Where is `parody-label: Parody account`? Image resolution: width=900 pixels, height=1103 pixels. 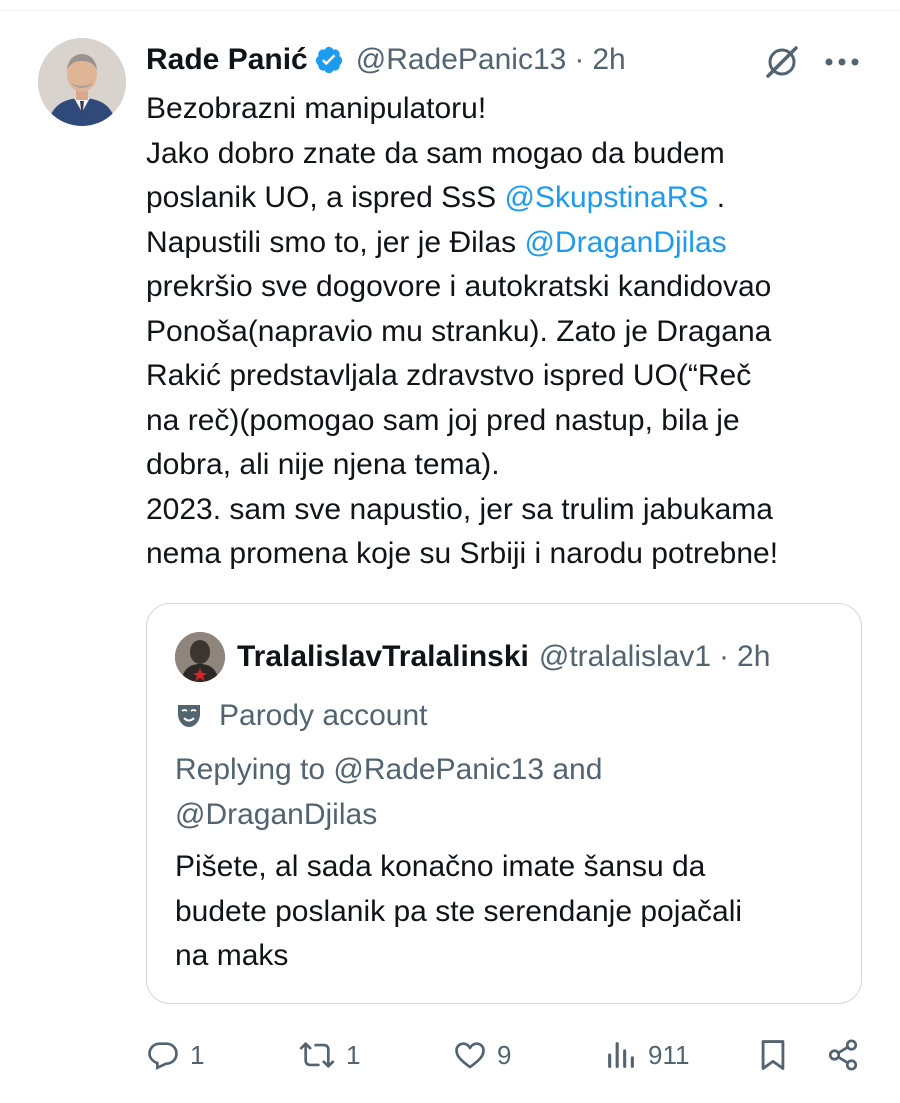 parody-label: Parody account is located at coordinates (323, 715).